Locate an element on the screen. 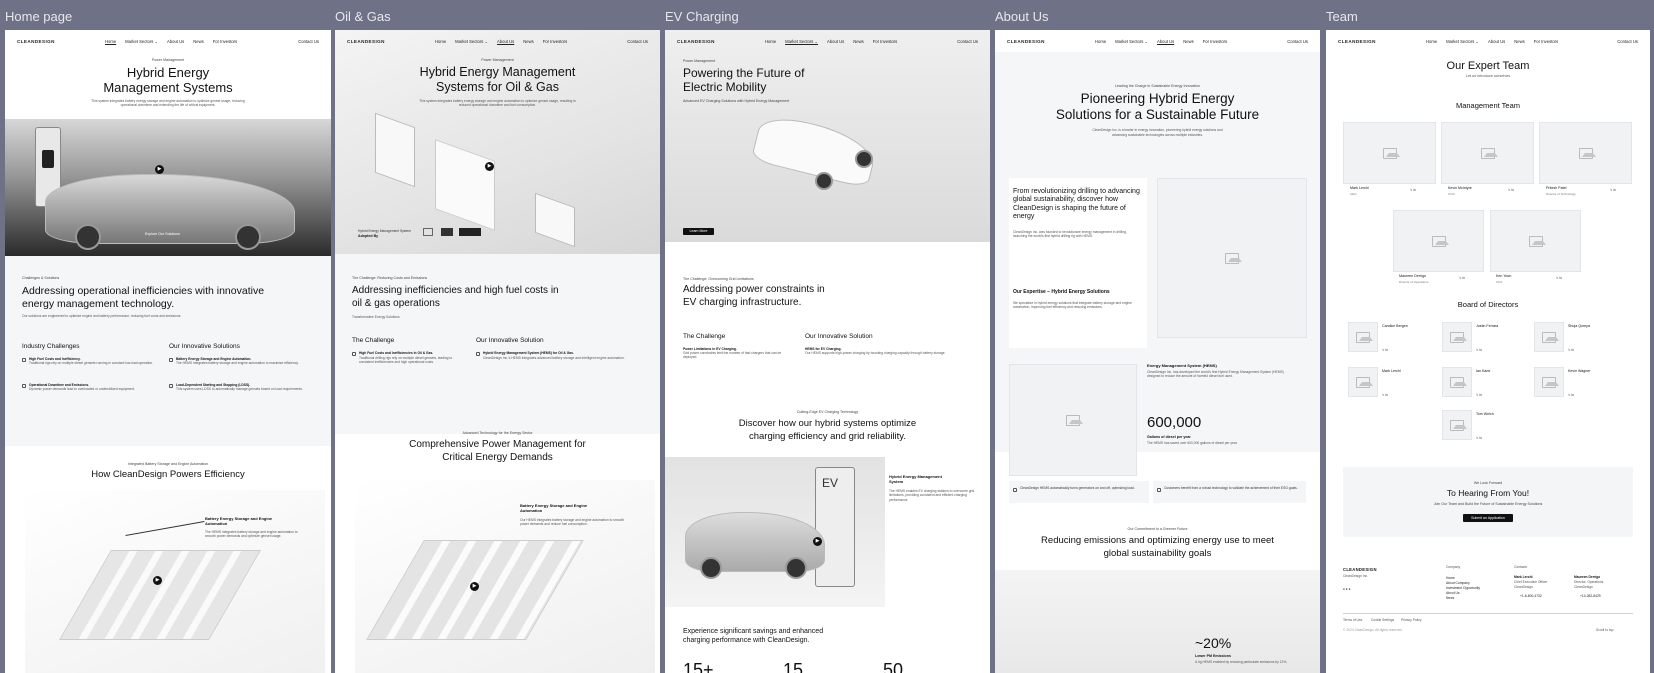 The image size is (1654, 673). scroll-top-link: Scroll to top is located at coordinates (1604, 630).